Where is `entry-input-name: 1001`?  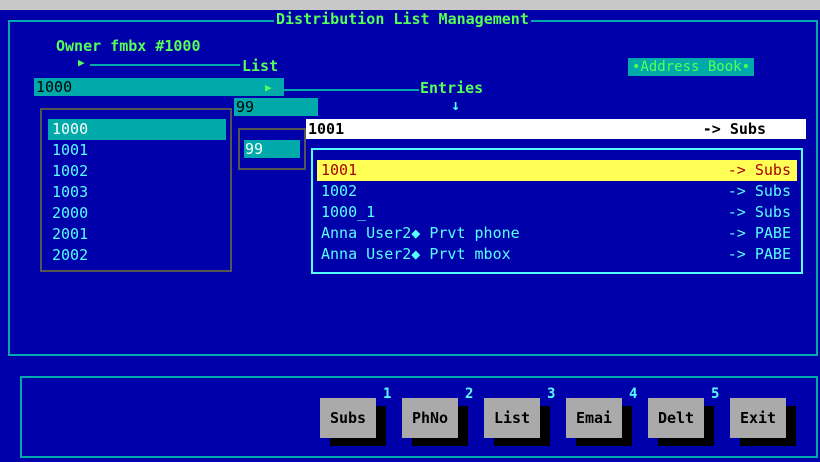
entry-input-name: 1001 is located at coordinates (326, 129).